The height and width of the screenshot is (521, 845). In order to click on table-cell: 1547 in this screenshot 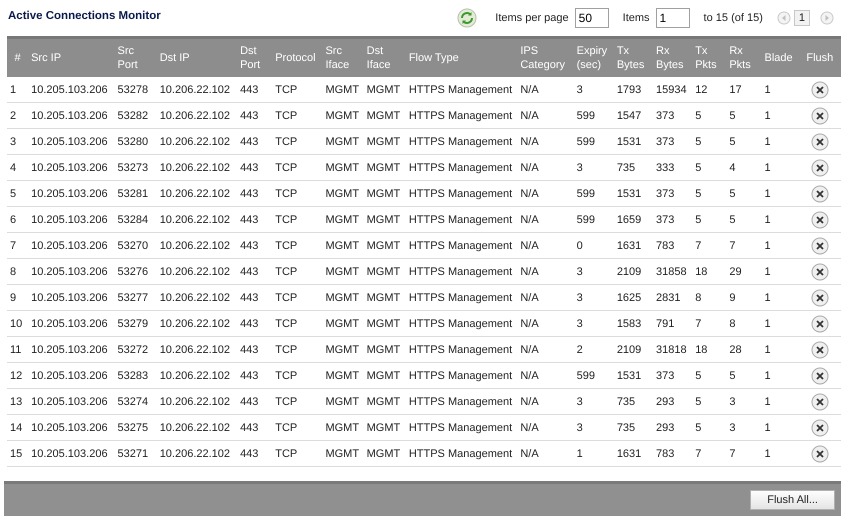, I will do `click(633, 115)`.